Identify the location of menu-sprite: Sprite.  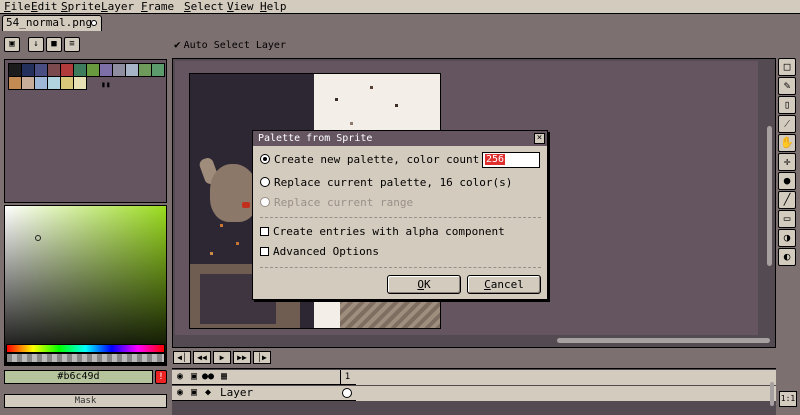
(81, 7).